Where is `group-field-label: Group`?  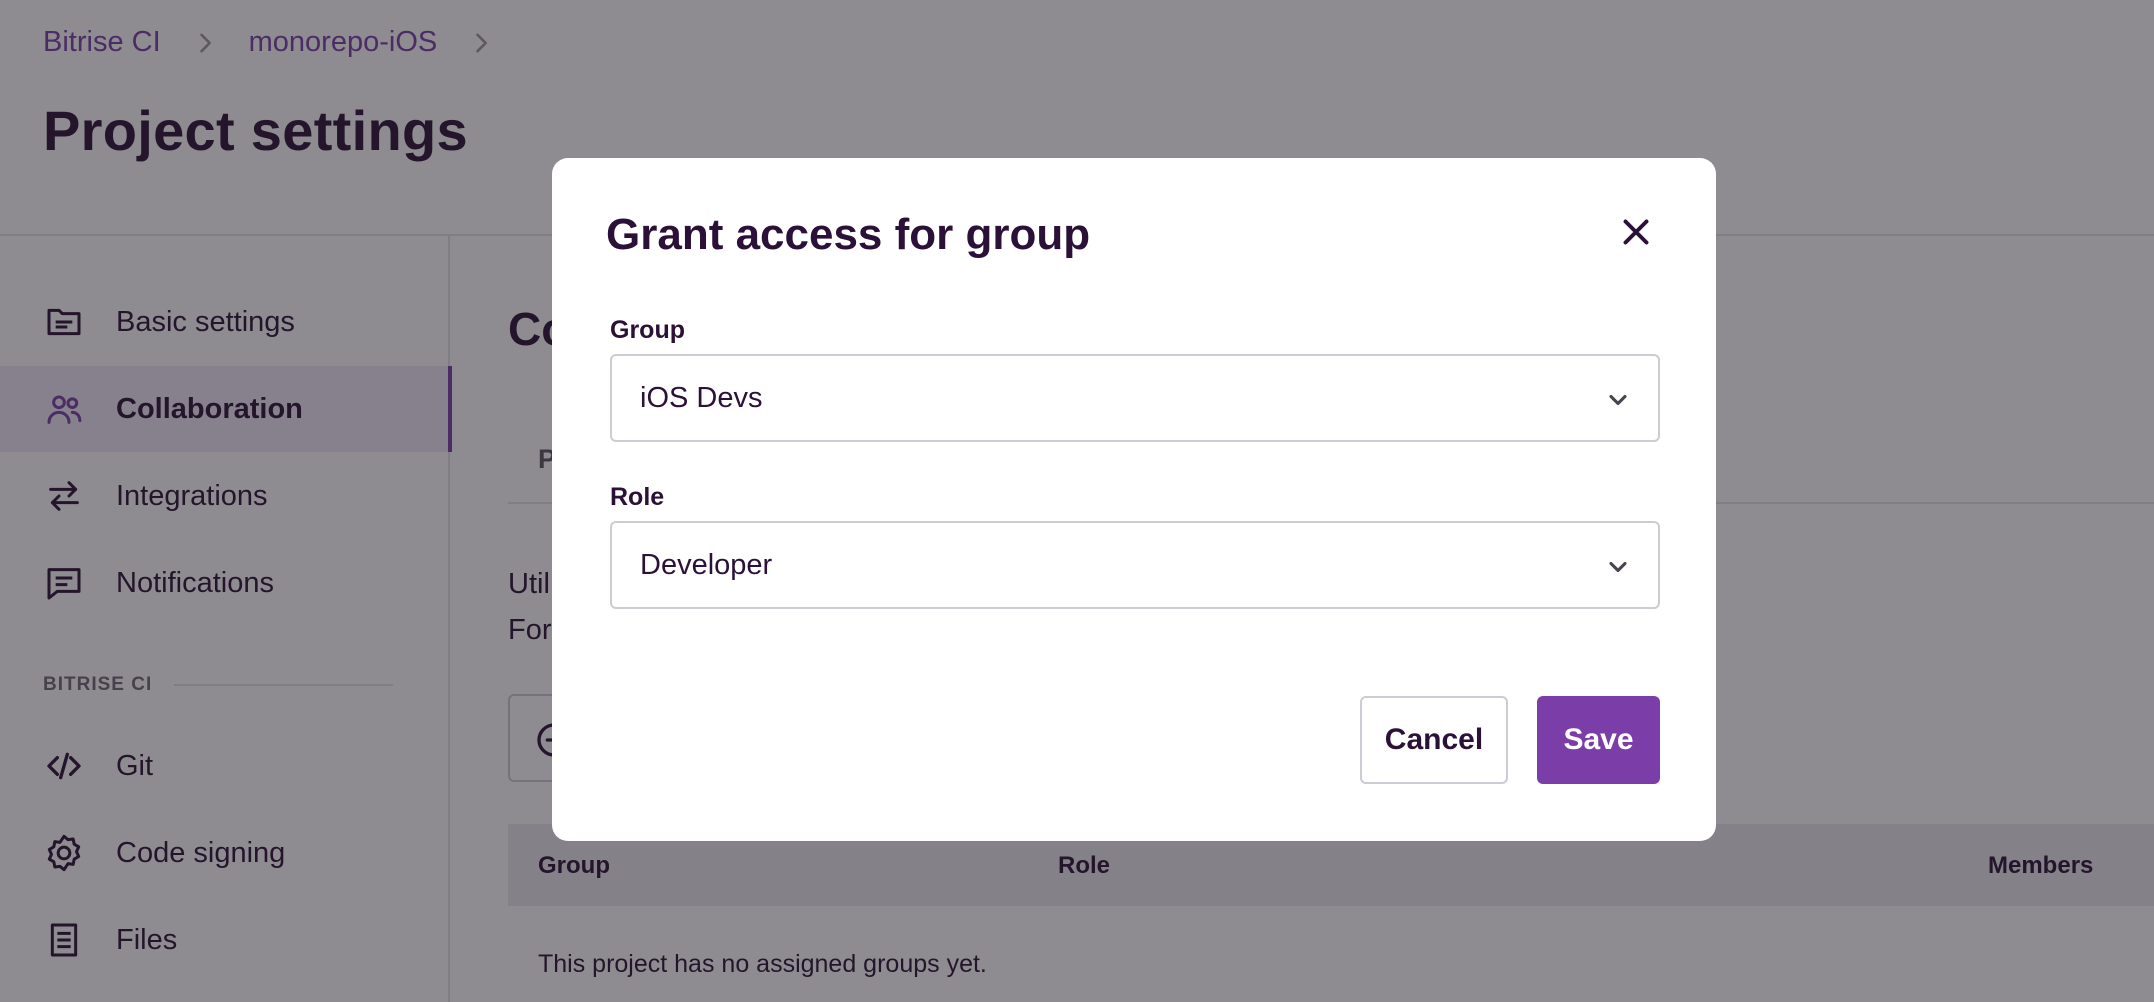 group-field-label: Group is located at coordinates (647, 330).